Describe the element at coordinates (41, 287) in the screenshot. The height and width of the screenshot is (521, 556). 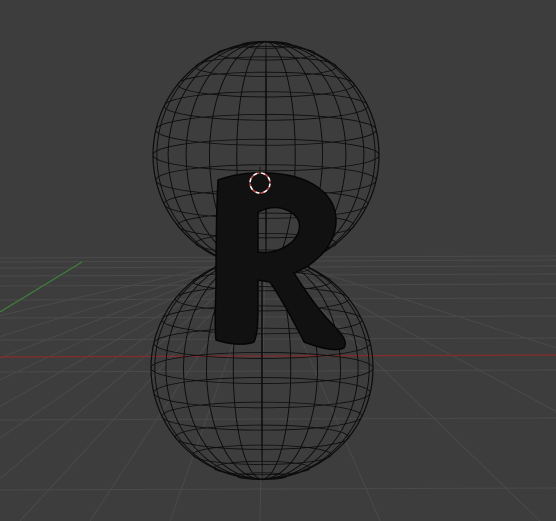
I see `y-axis-line` at that location.